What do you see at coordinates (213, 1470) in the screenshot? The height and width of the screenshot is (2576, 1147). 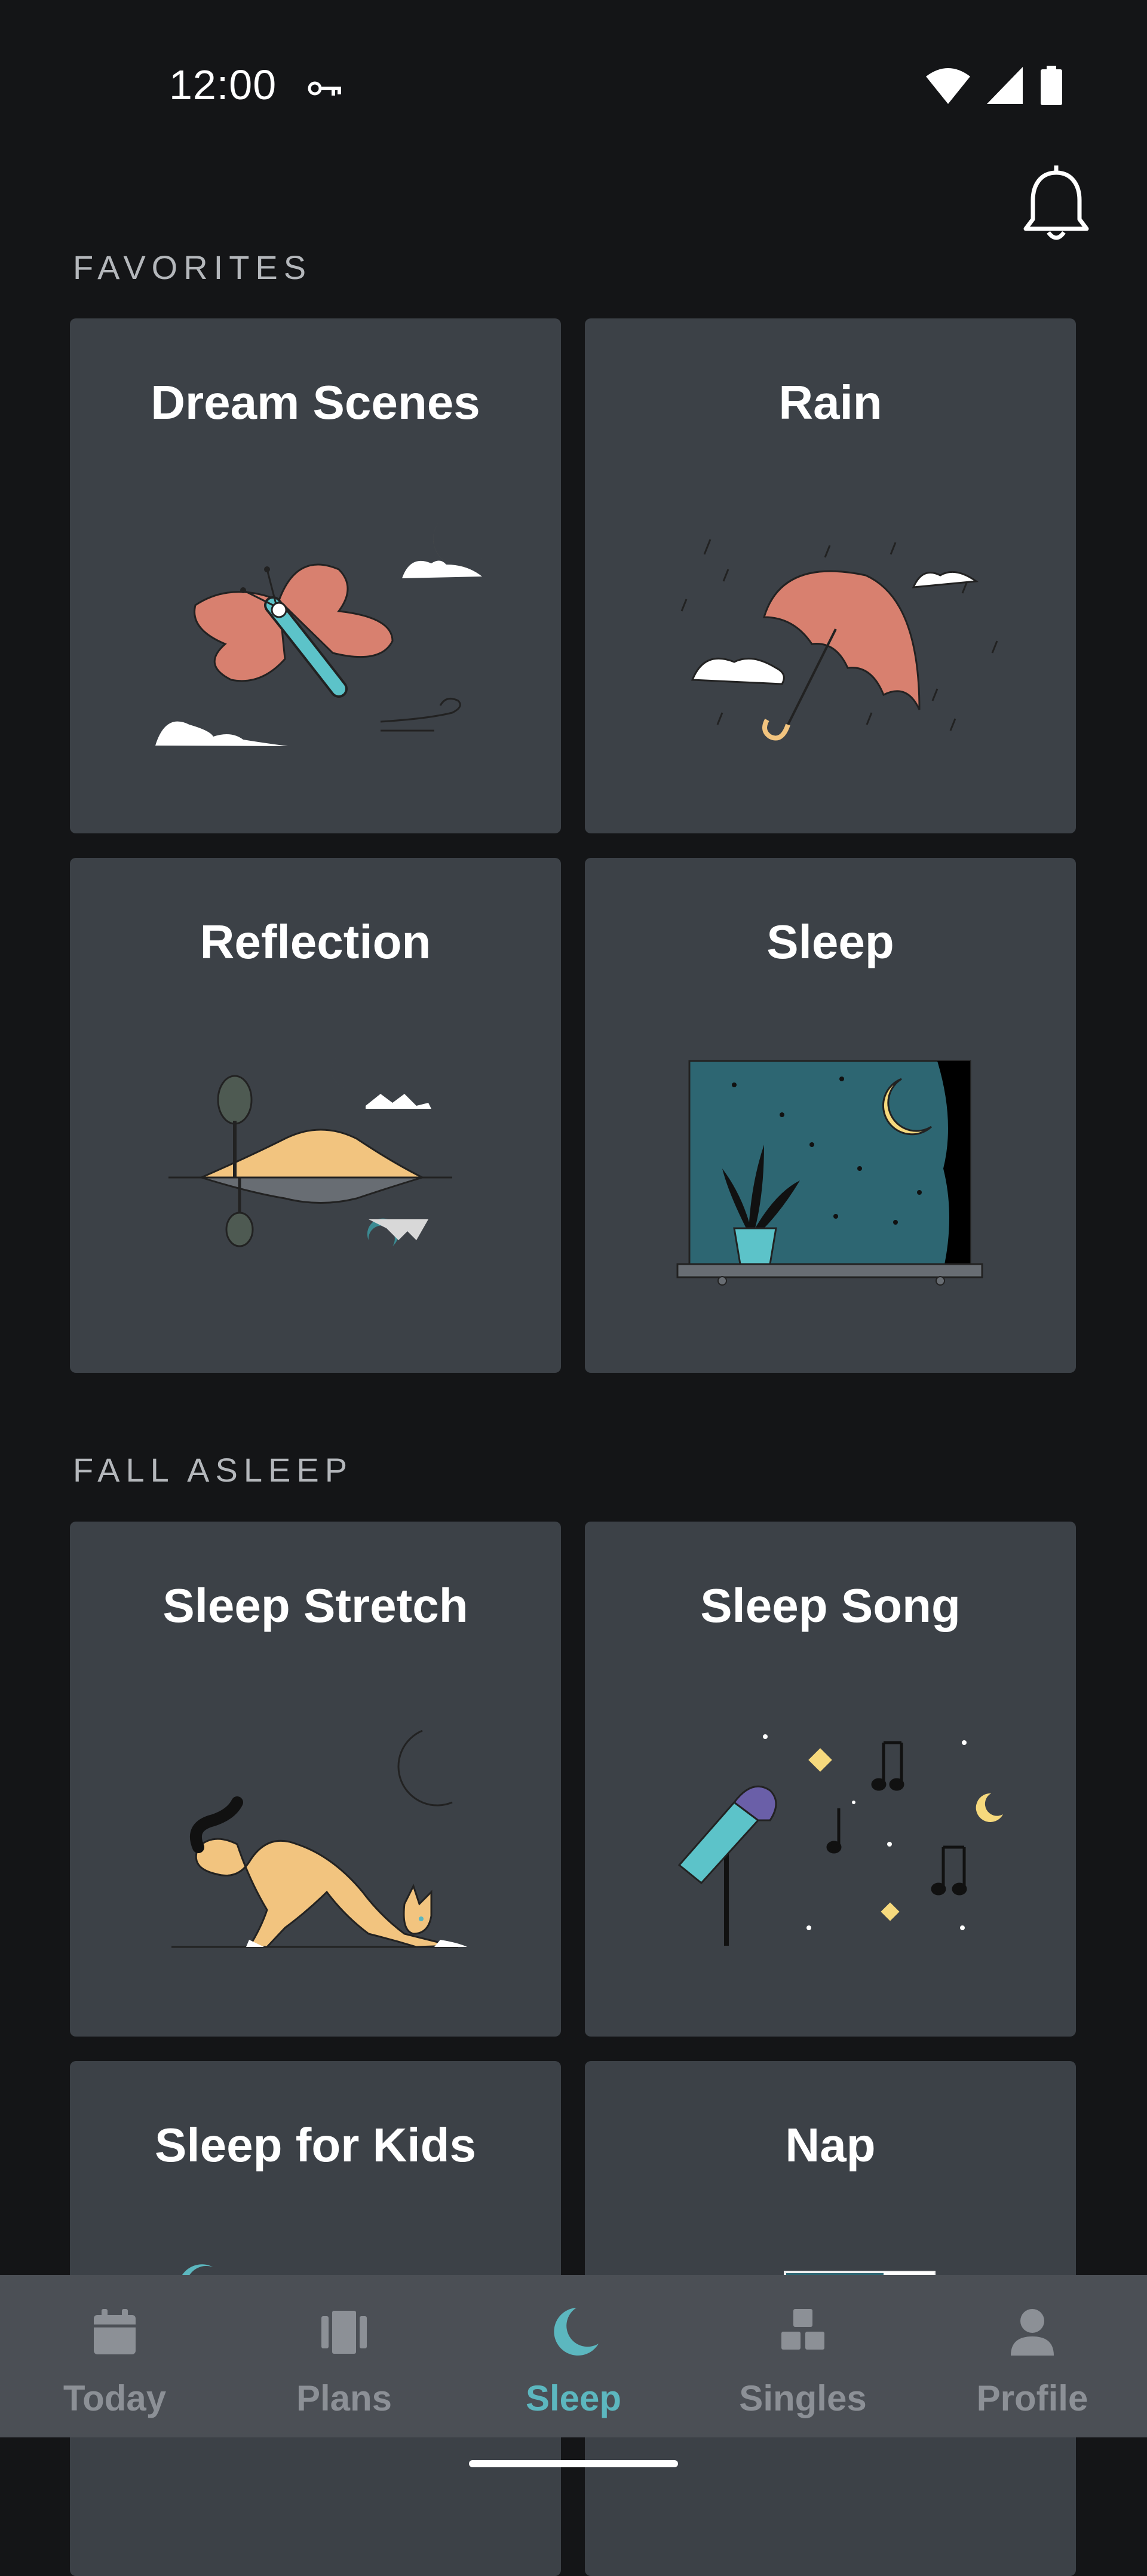 I see `section-title-fall-asleep: FALL ASLEEP` at bounding box center [213, 1470].